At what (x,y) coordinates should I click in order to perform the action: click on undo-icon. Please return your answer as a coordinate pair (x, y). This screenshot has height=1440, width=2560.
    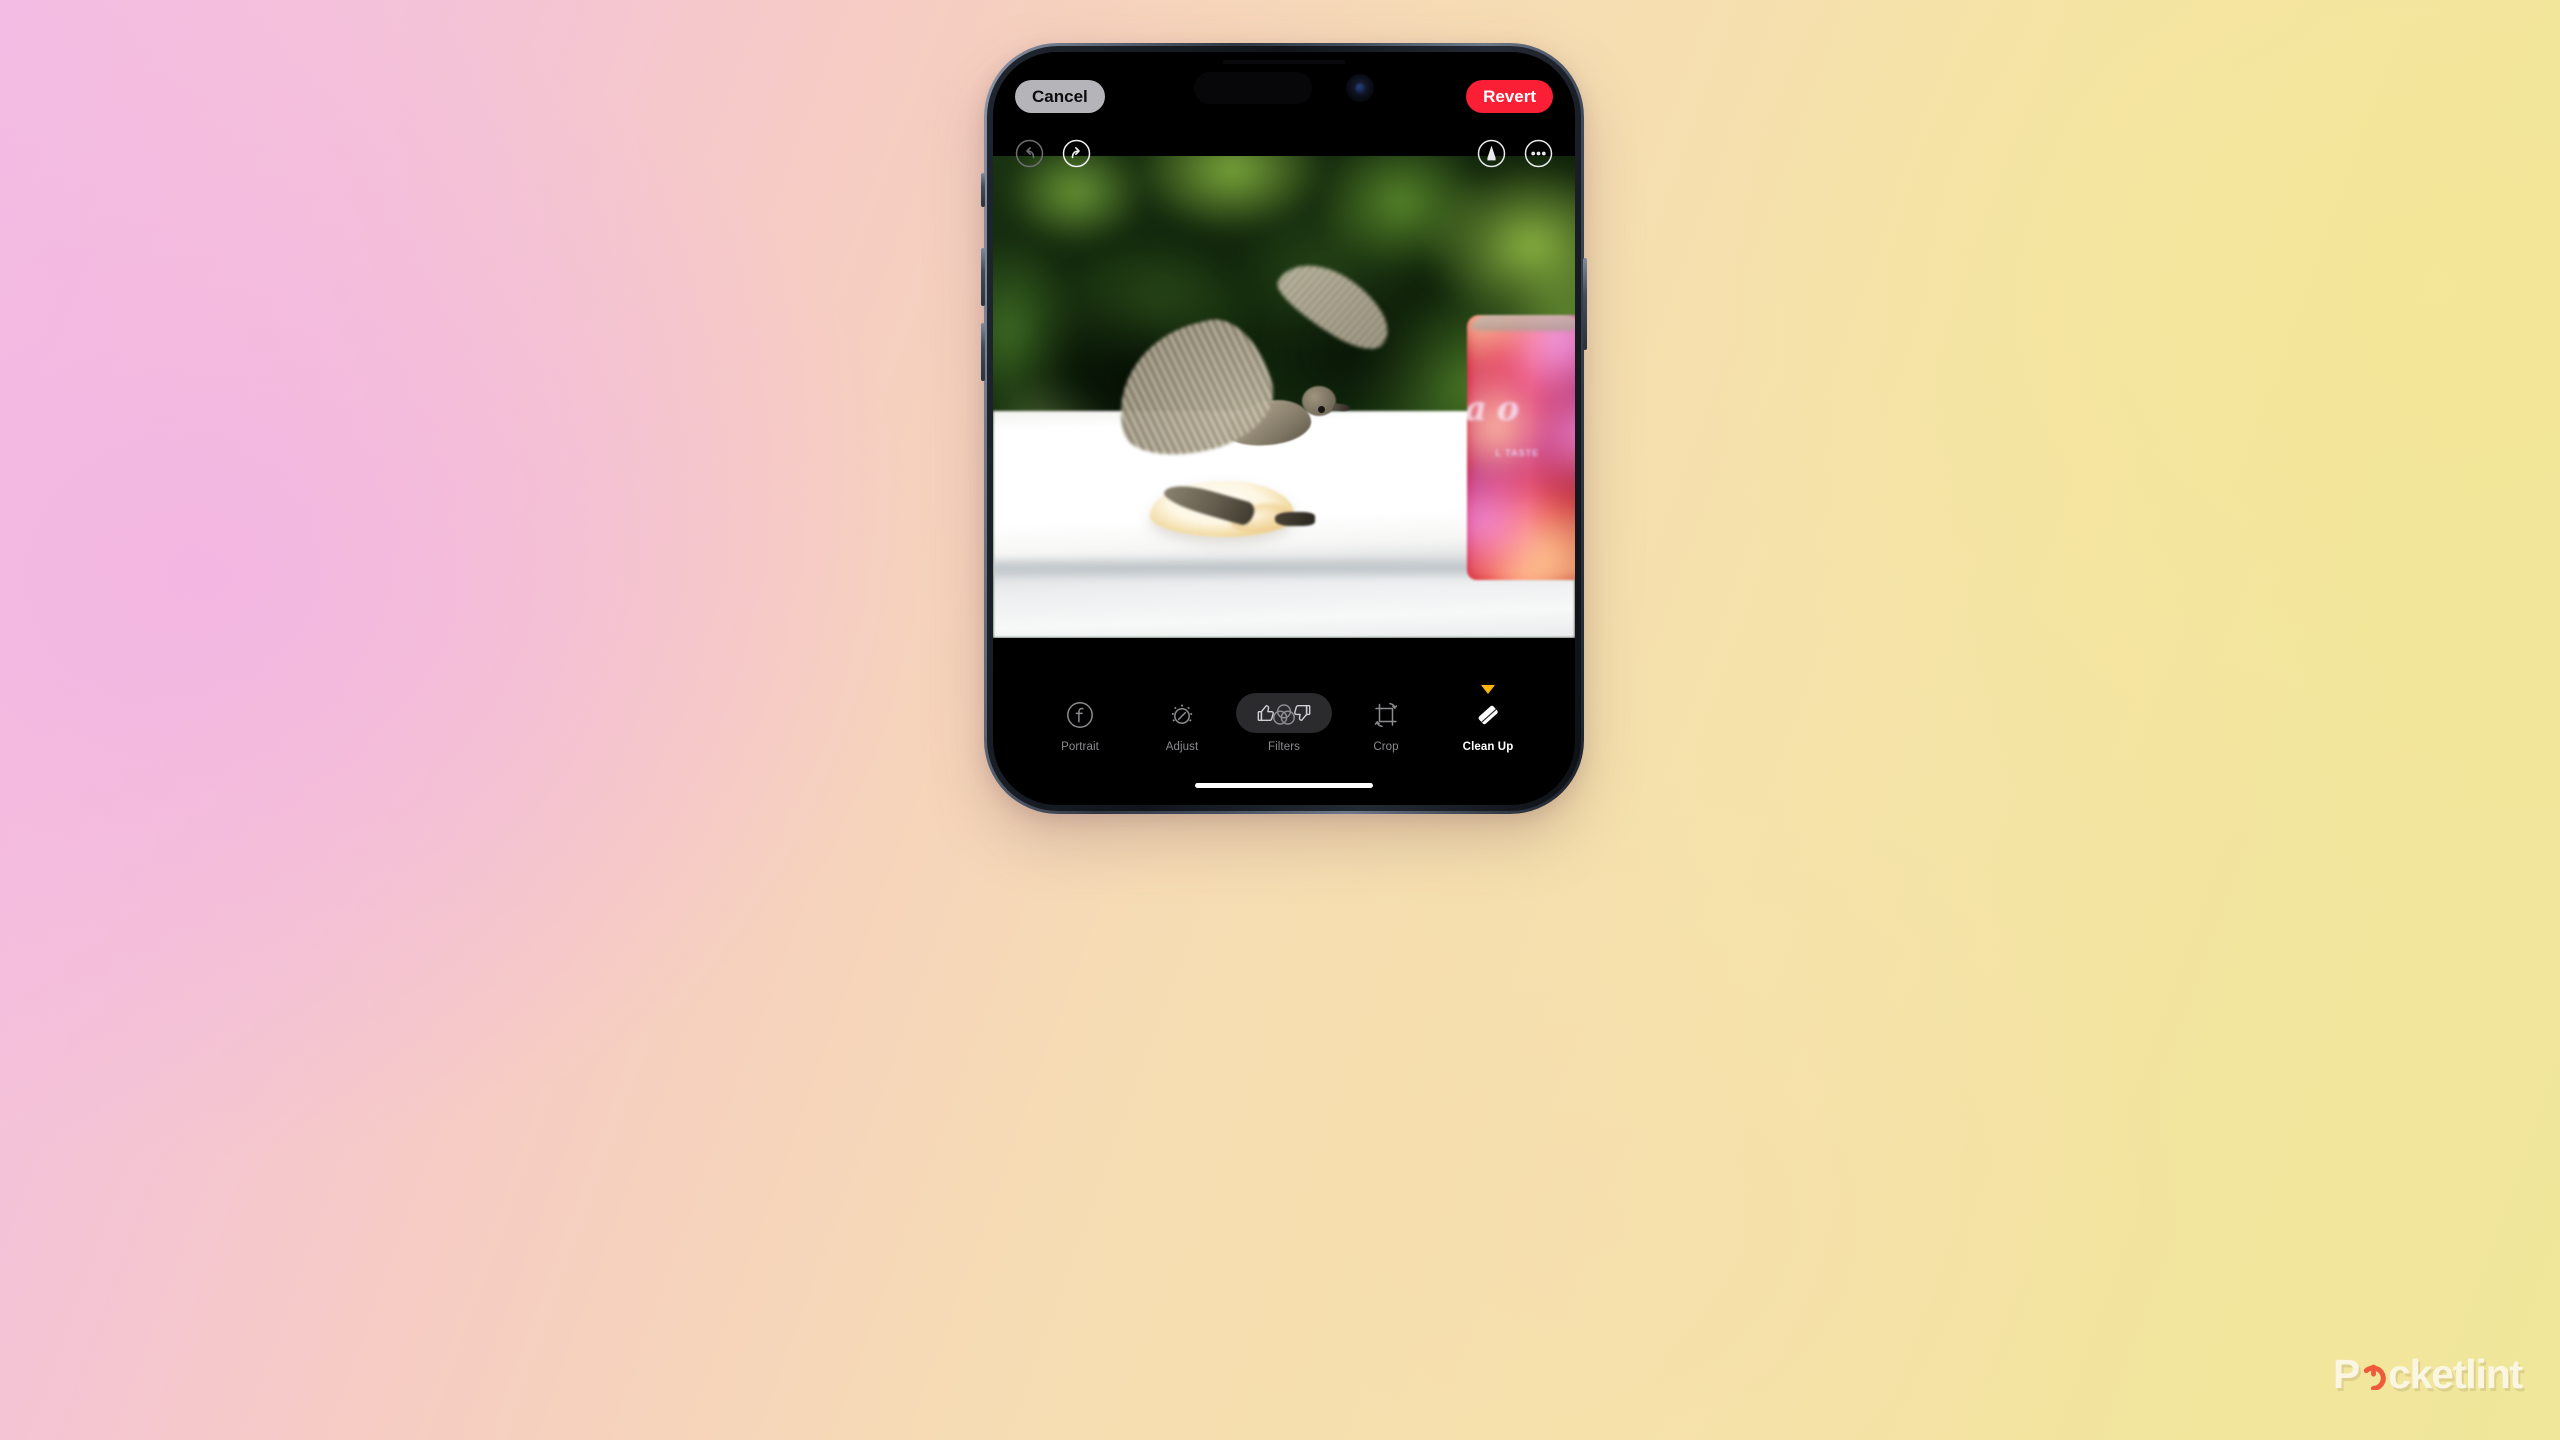
    Looking at the image, I should click on (1029, 153).